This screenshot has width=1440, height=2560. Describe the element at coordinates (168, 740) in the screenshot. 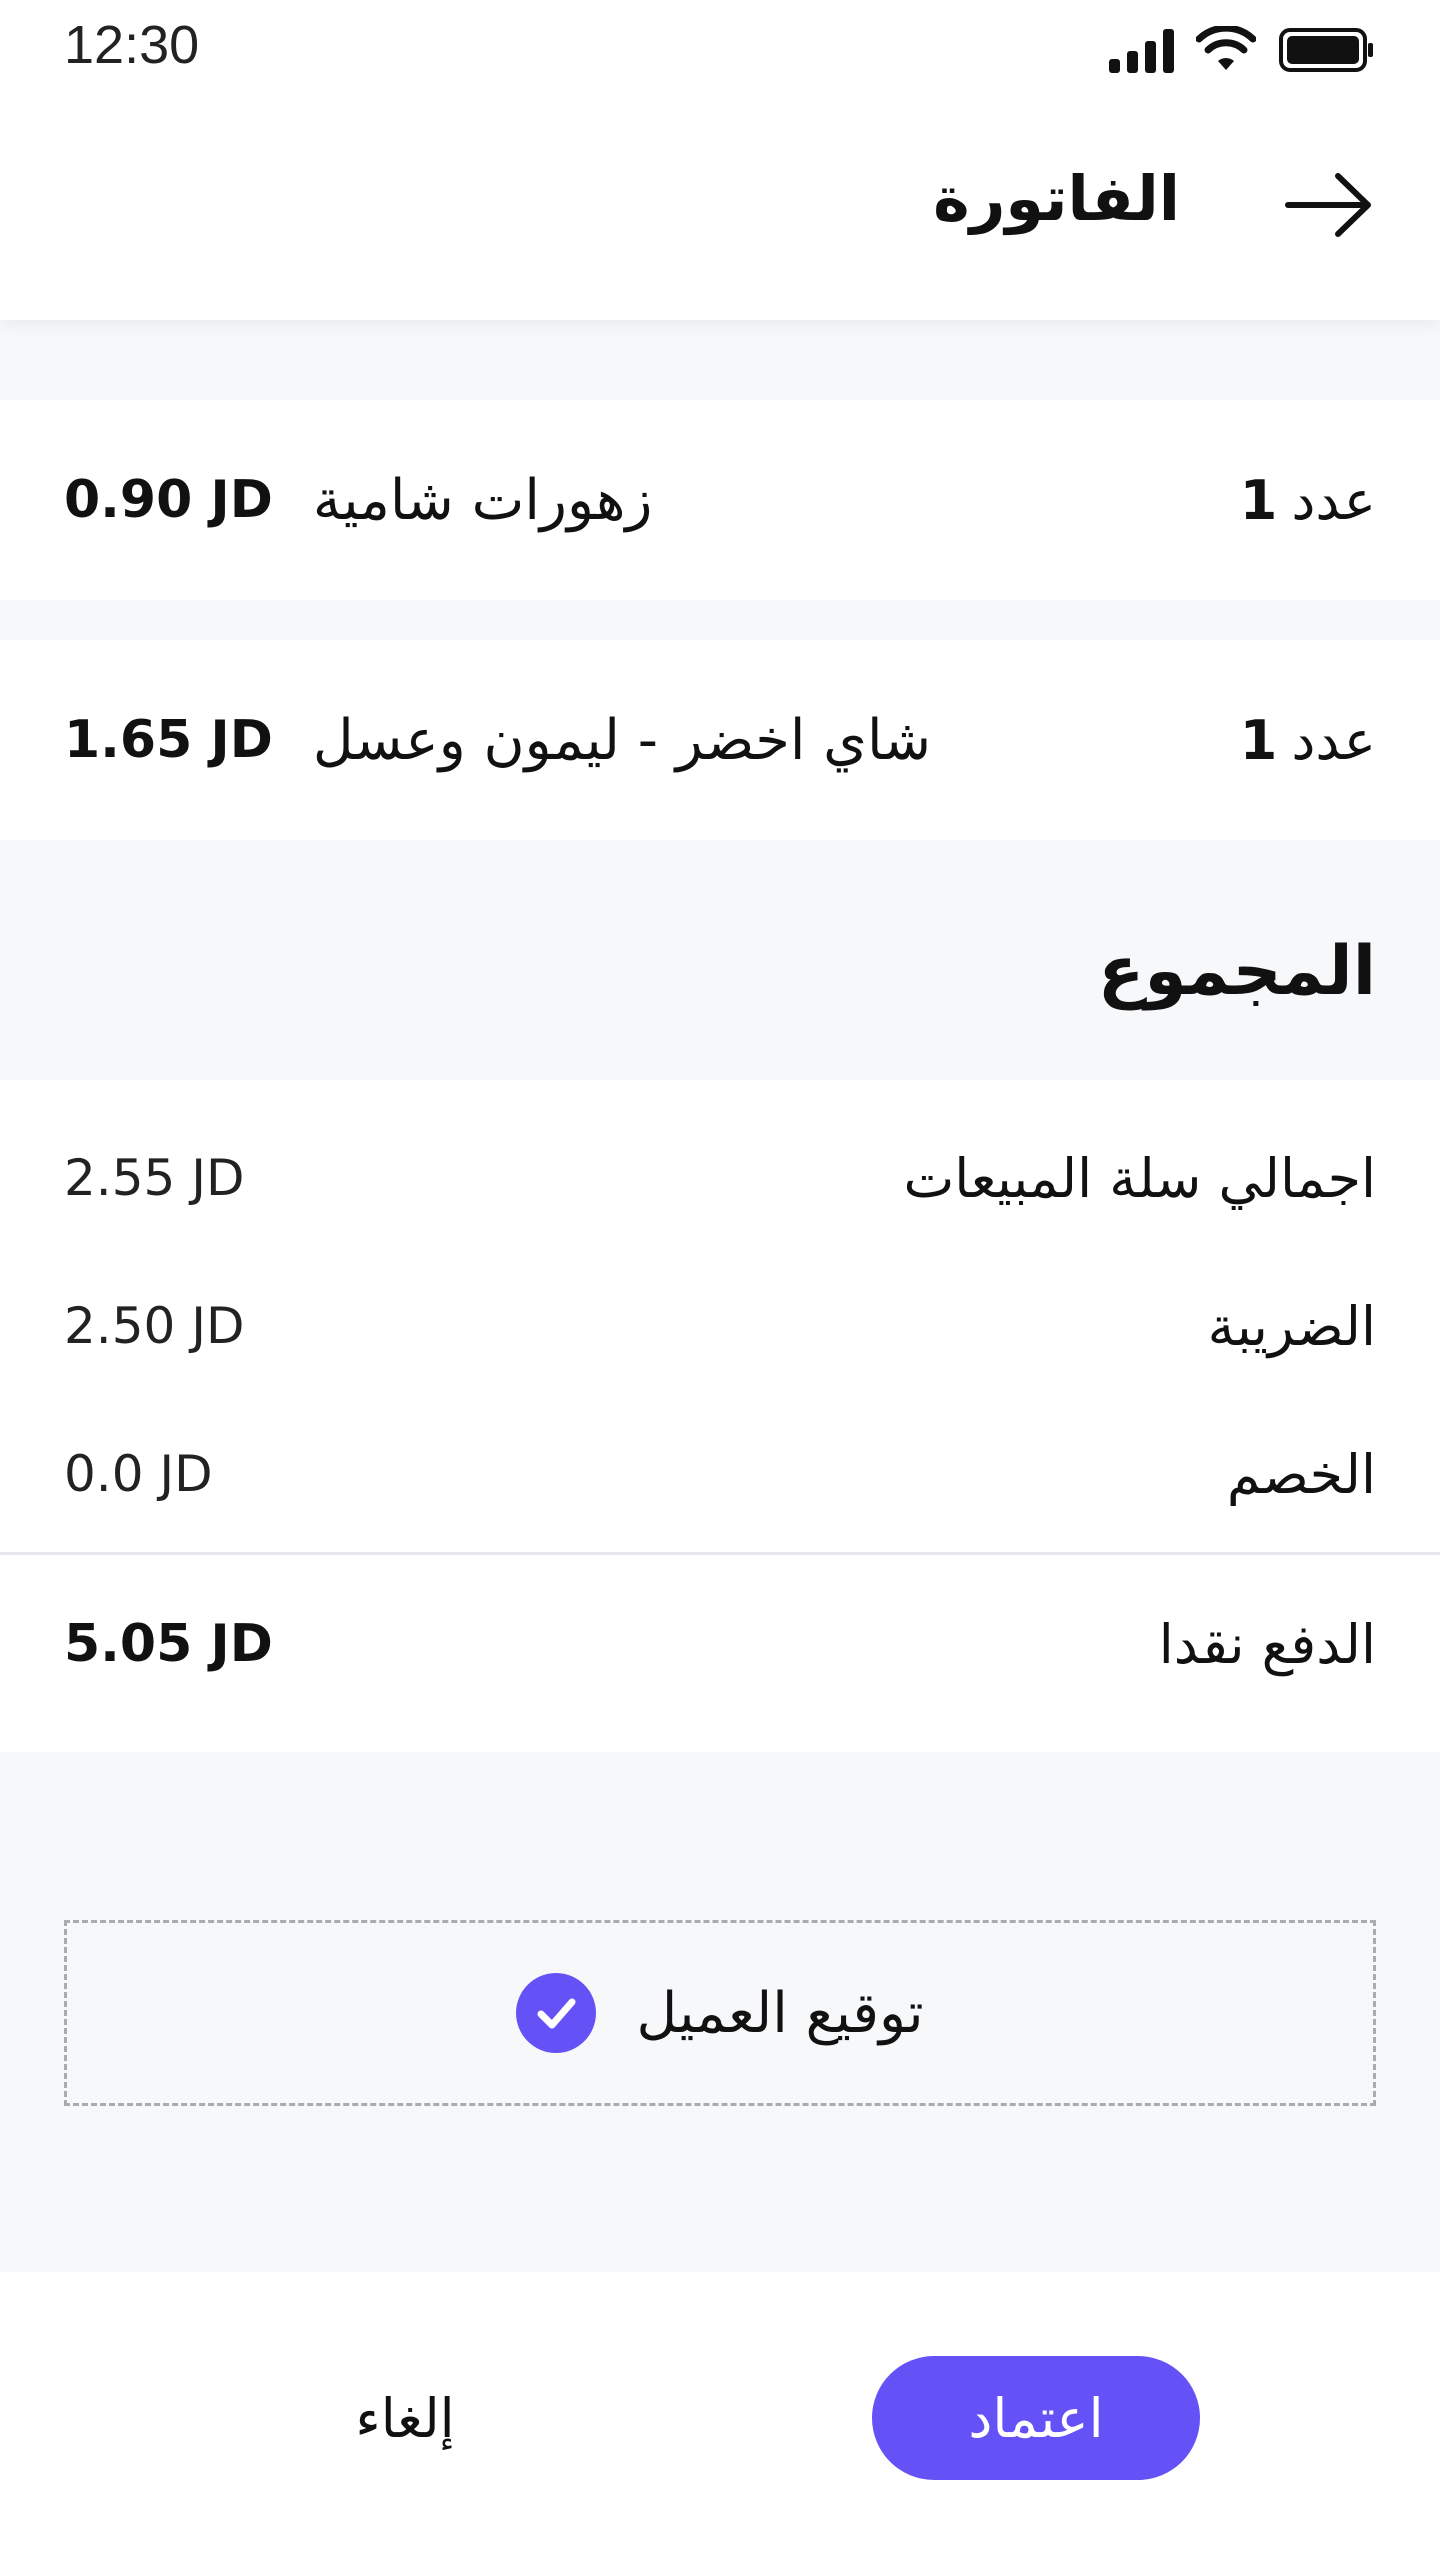

I see `item-price: 1.65 JD` at that location.